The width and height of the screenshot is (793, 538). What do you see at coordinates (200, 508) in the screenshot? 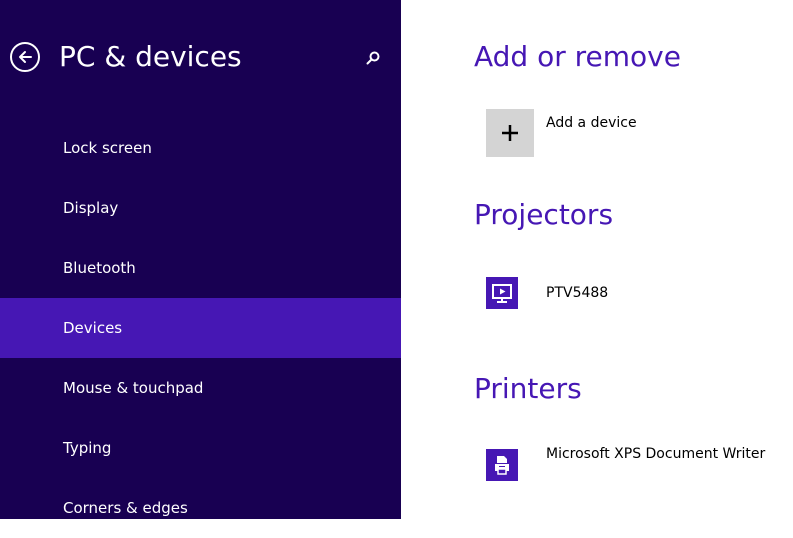
I see `sidebar-item-corners-edges: Corners & edges` at bounding box center [200, 508].